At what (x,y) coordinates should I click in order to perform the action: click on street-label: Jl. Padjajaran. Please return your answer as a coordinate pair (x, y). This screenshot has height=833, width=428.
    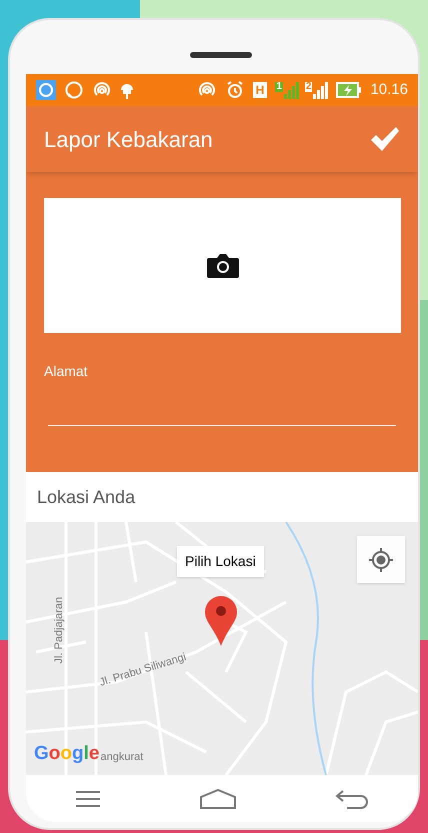
    Looking at the image, I should click on (59, 630).